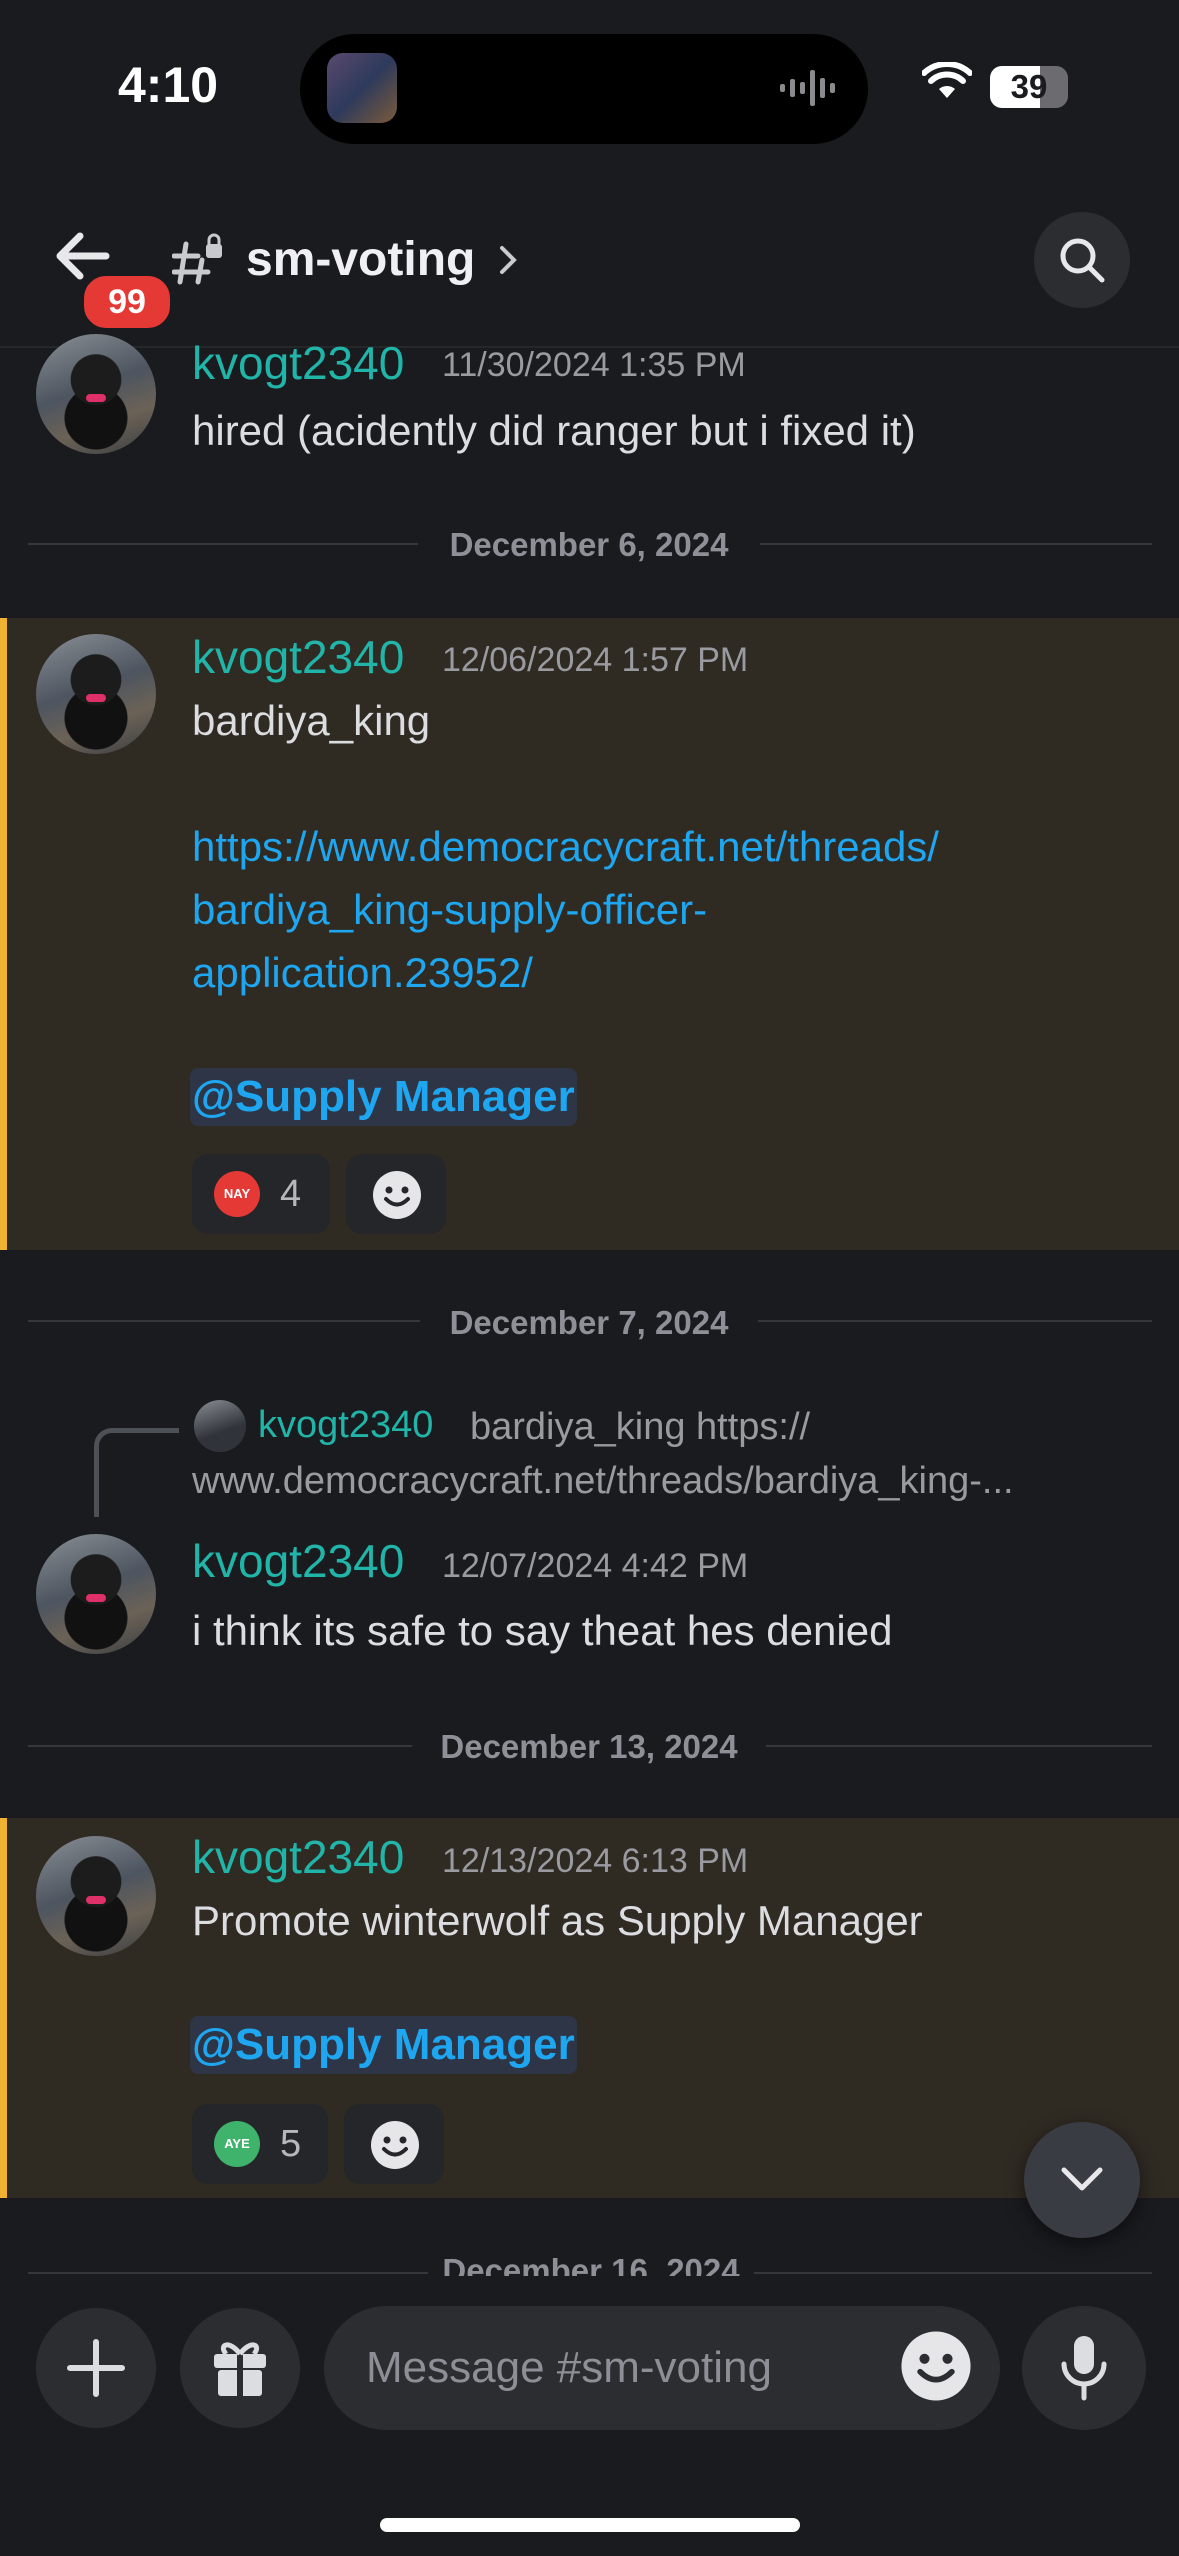 The width and height of the screenshot is (1179, 2556). What do you see at coordinates (508, 260) in the screenshot?
I see `chevron-right-icon` at bounding box center [508, 260].